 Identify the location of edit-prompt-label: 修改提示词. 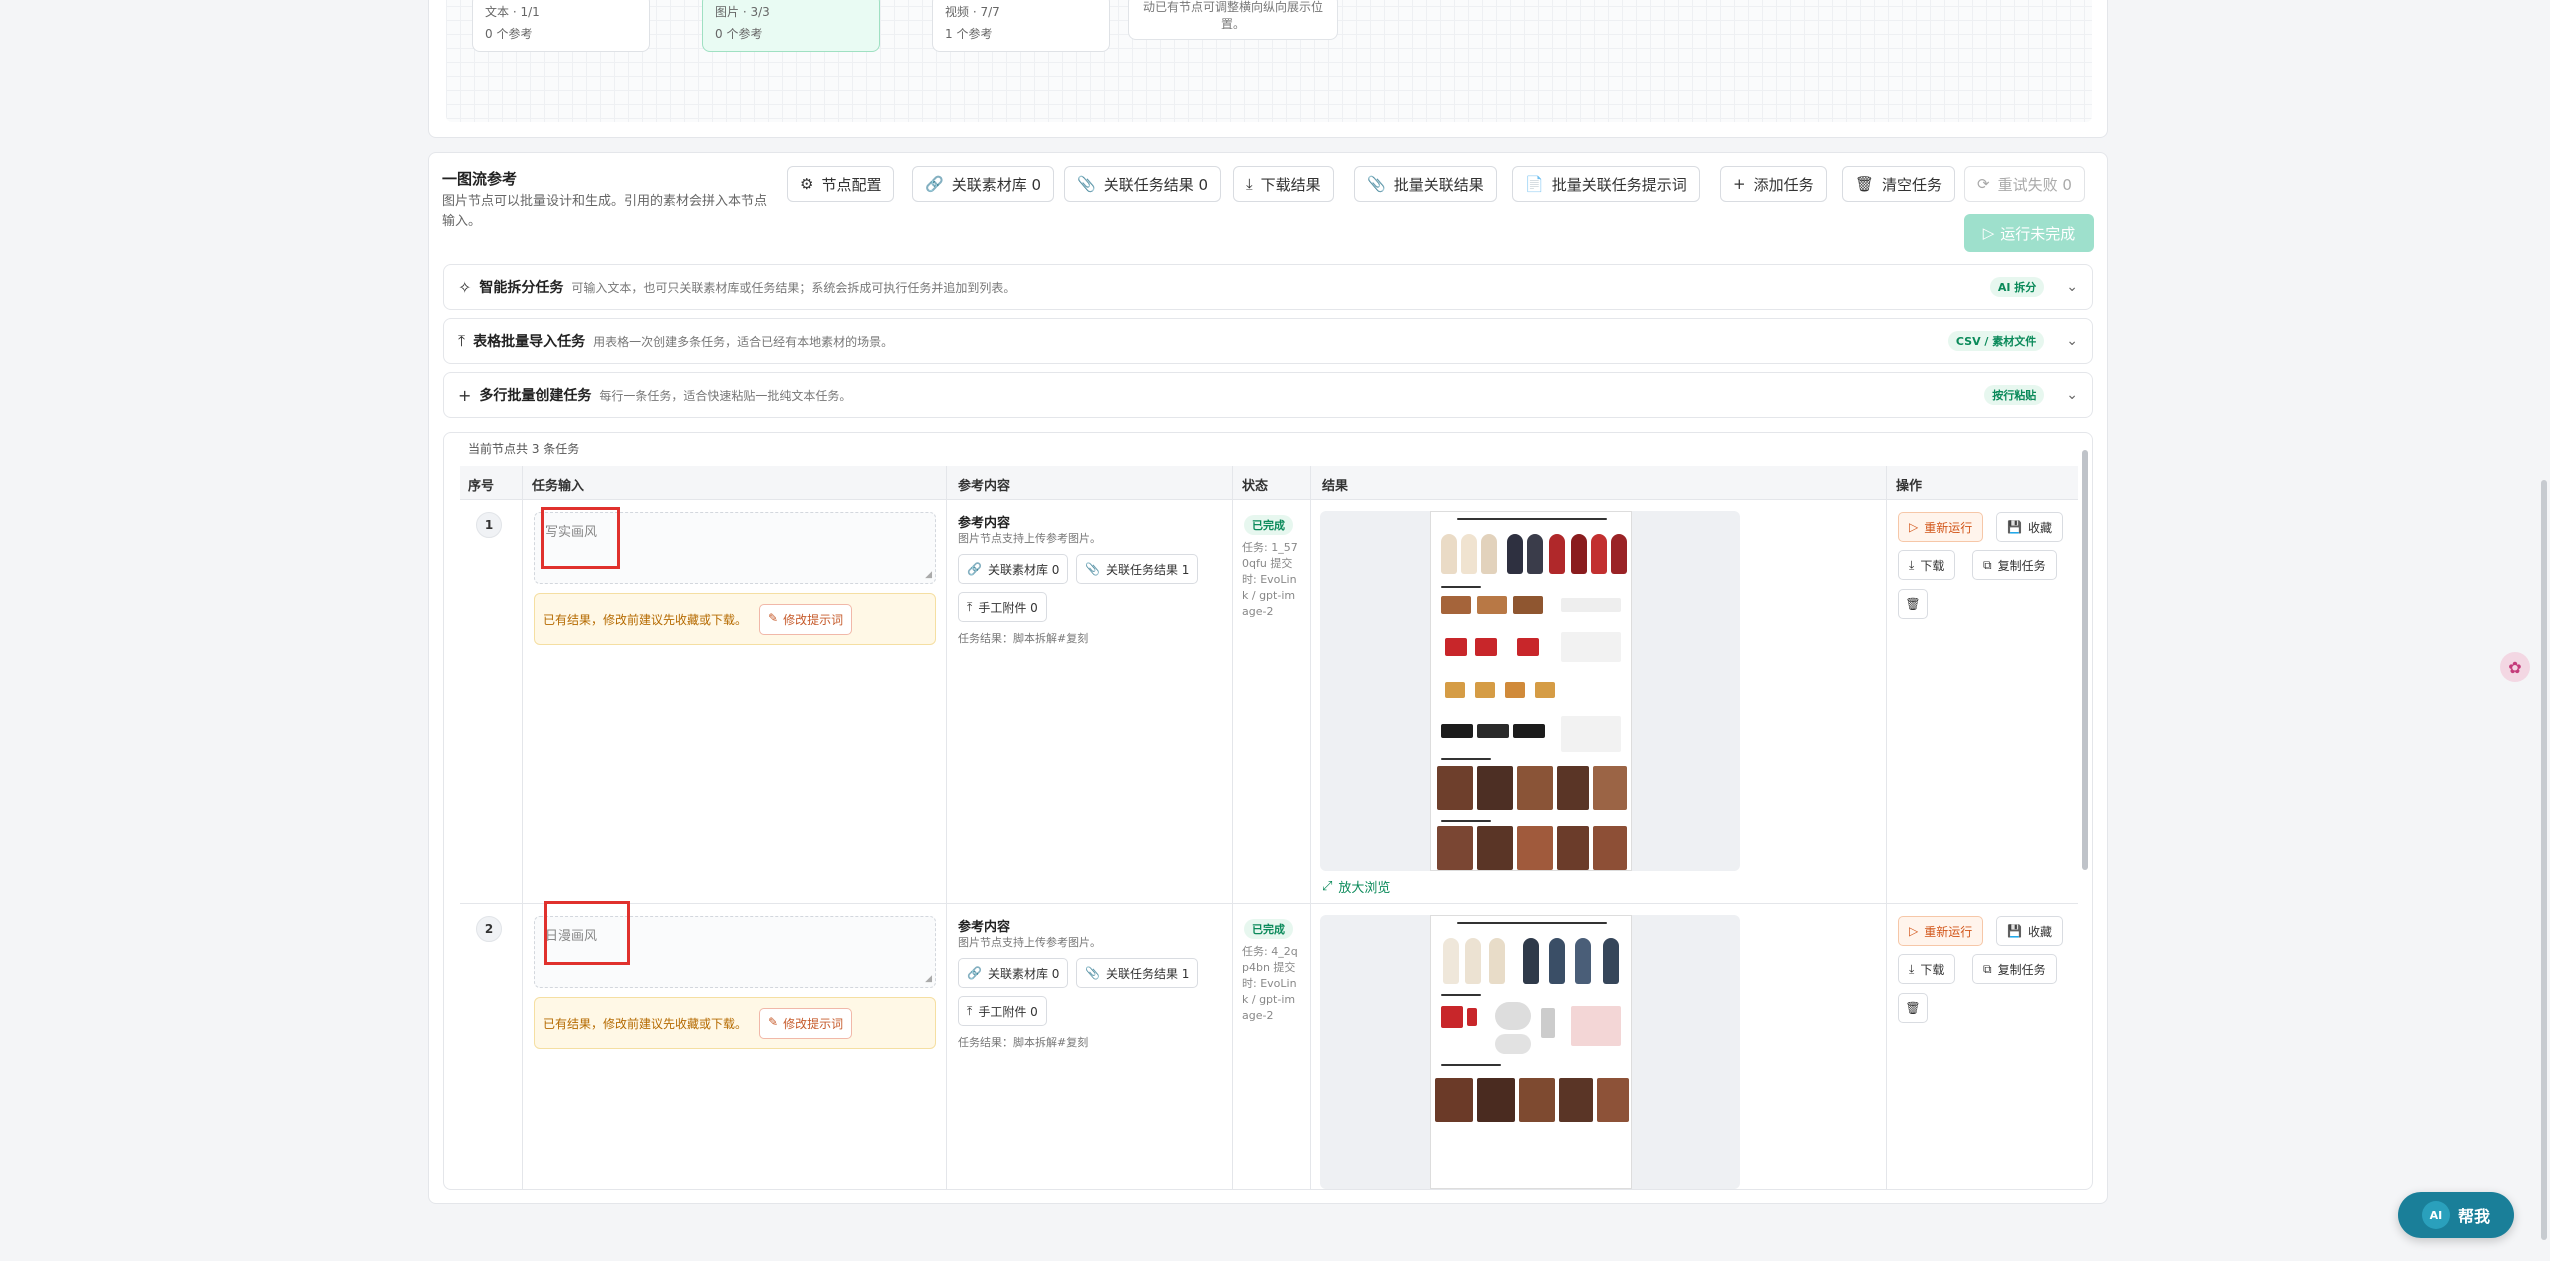
(813, 1023).